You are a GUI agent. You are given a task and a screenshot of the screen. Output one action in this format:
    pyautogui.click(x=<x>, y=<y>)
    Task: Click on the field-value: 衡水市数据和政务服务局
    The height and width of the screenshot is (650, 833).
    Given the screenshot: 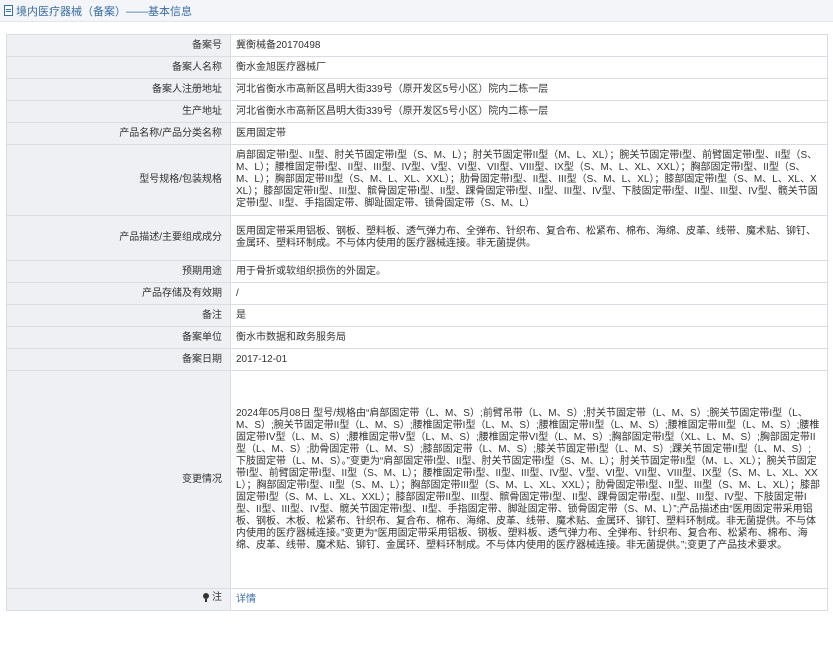 What is the action you would take?
    pyautogui.click(x=529, y=337)
    